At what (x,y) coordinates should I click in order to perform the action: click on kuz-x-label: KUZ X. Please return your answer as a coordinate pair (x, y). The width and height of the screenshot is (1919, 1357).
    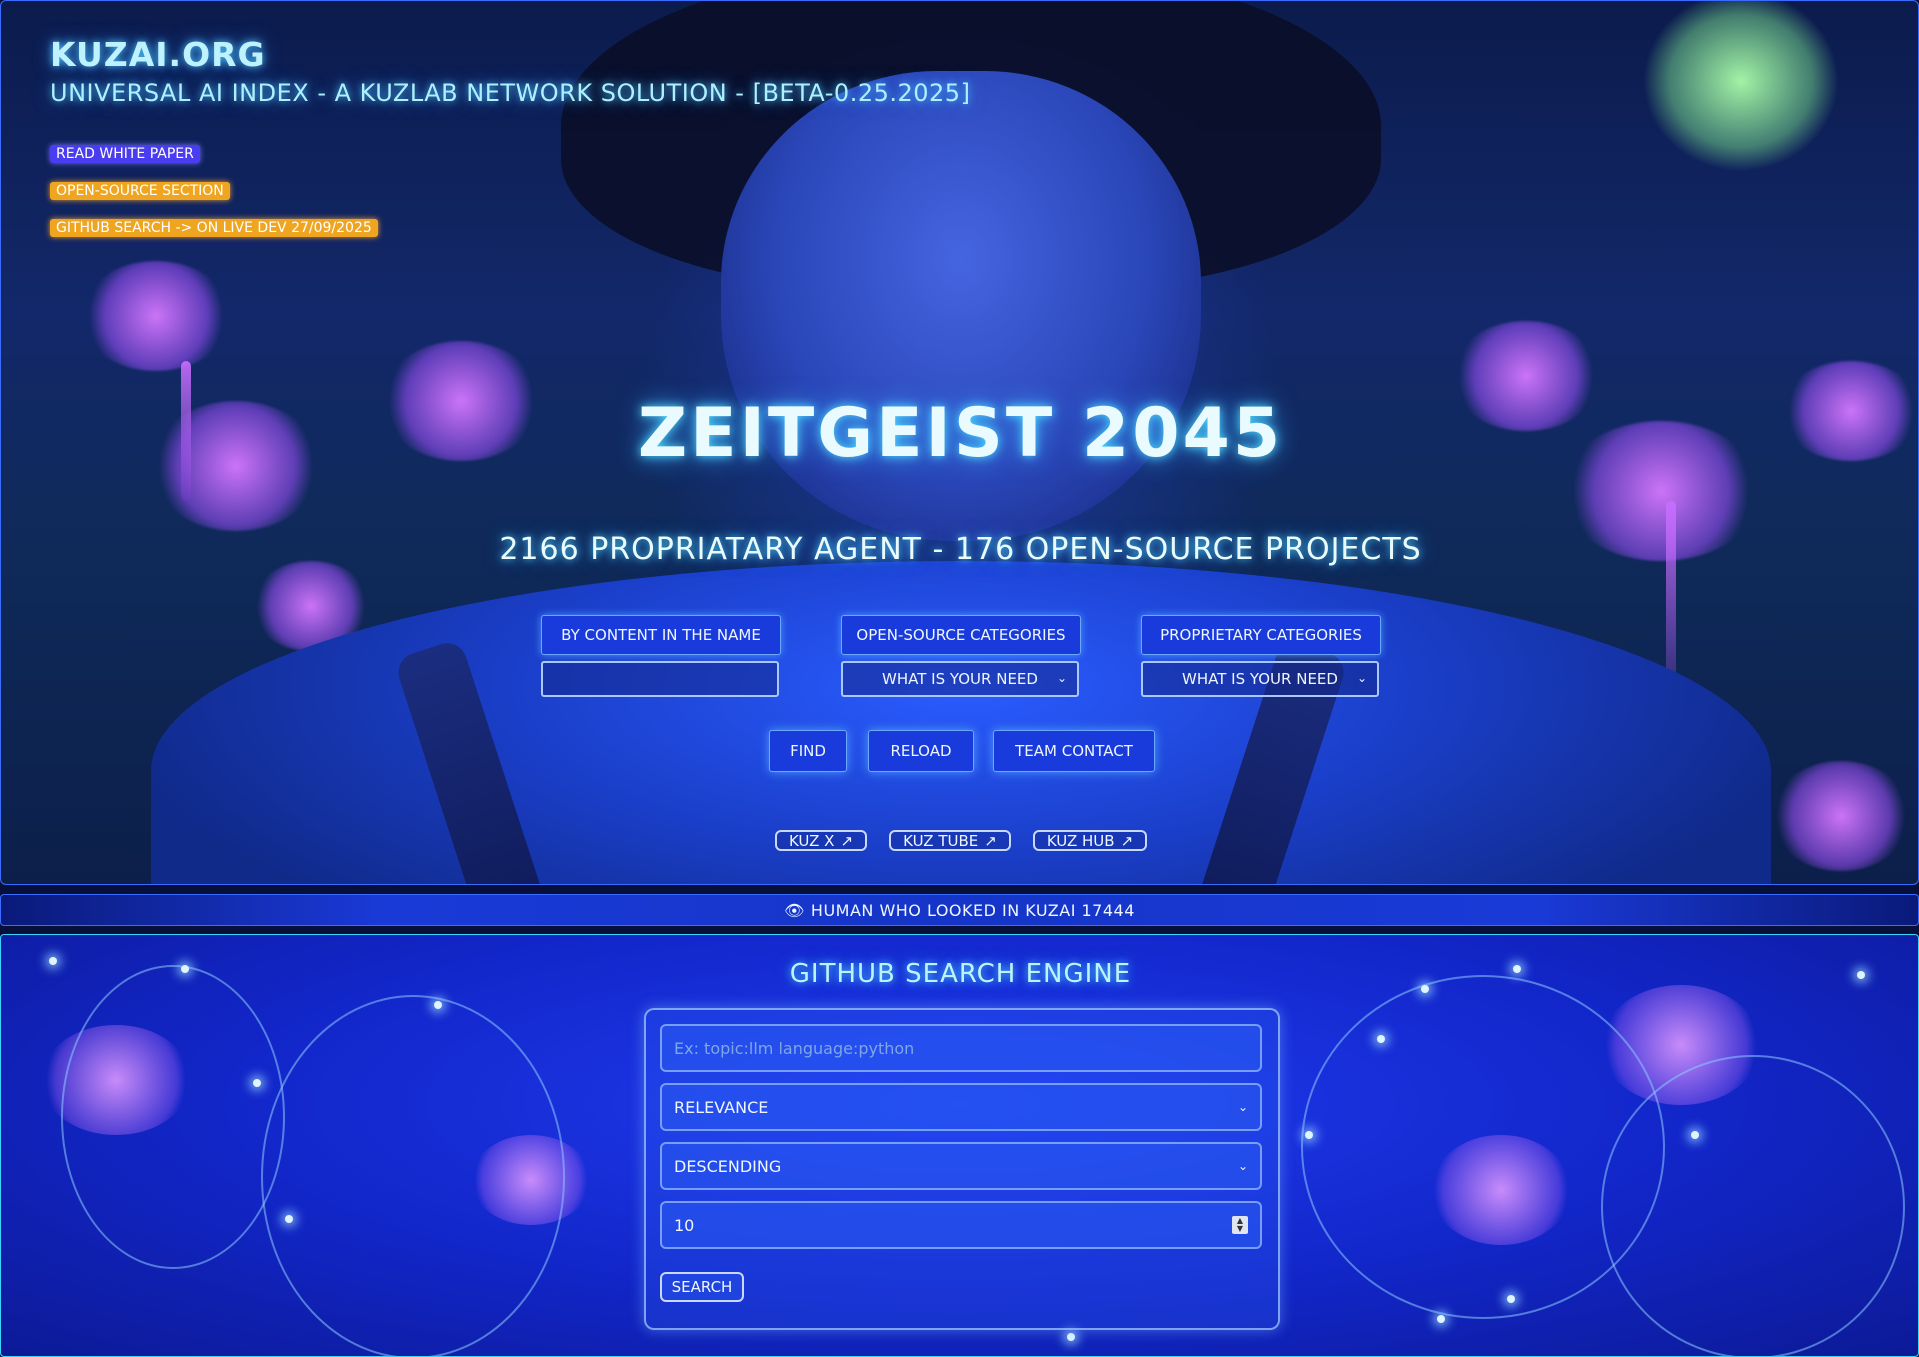
    Looking at the image, I should click on (811, 840).